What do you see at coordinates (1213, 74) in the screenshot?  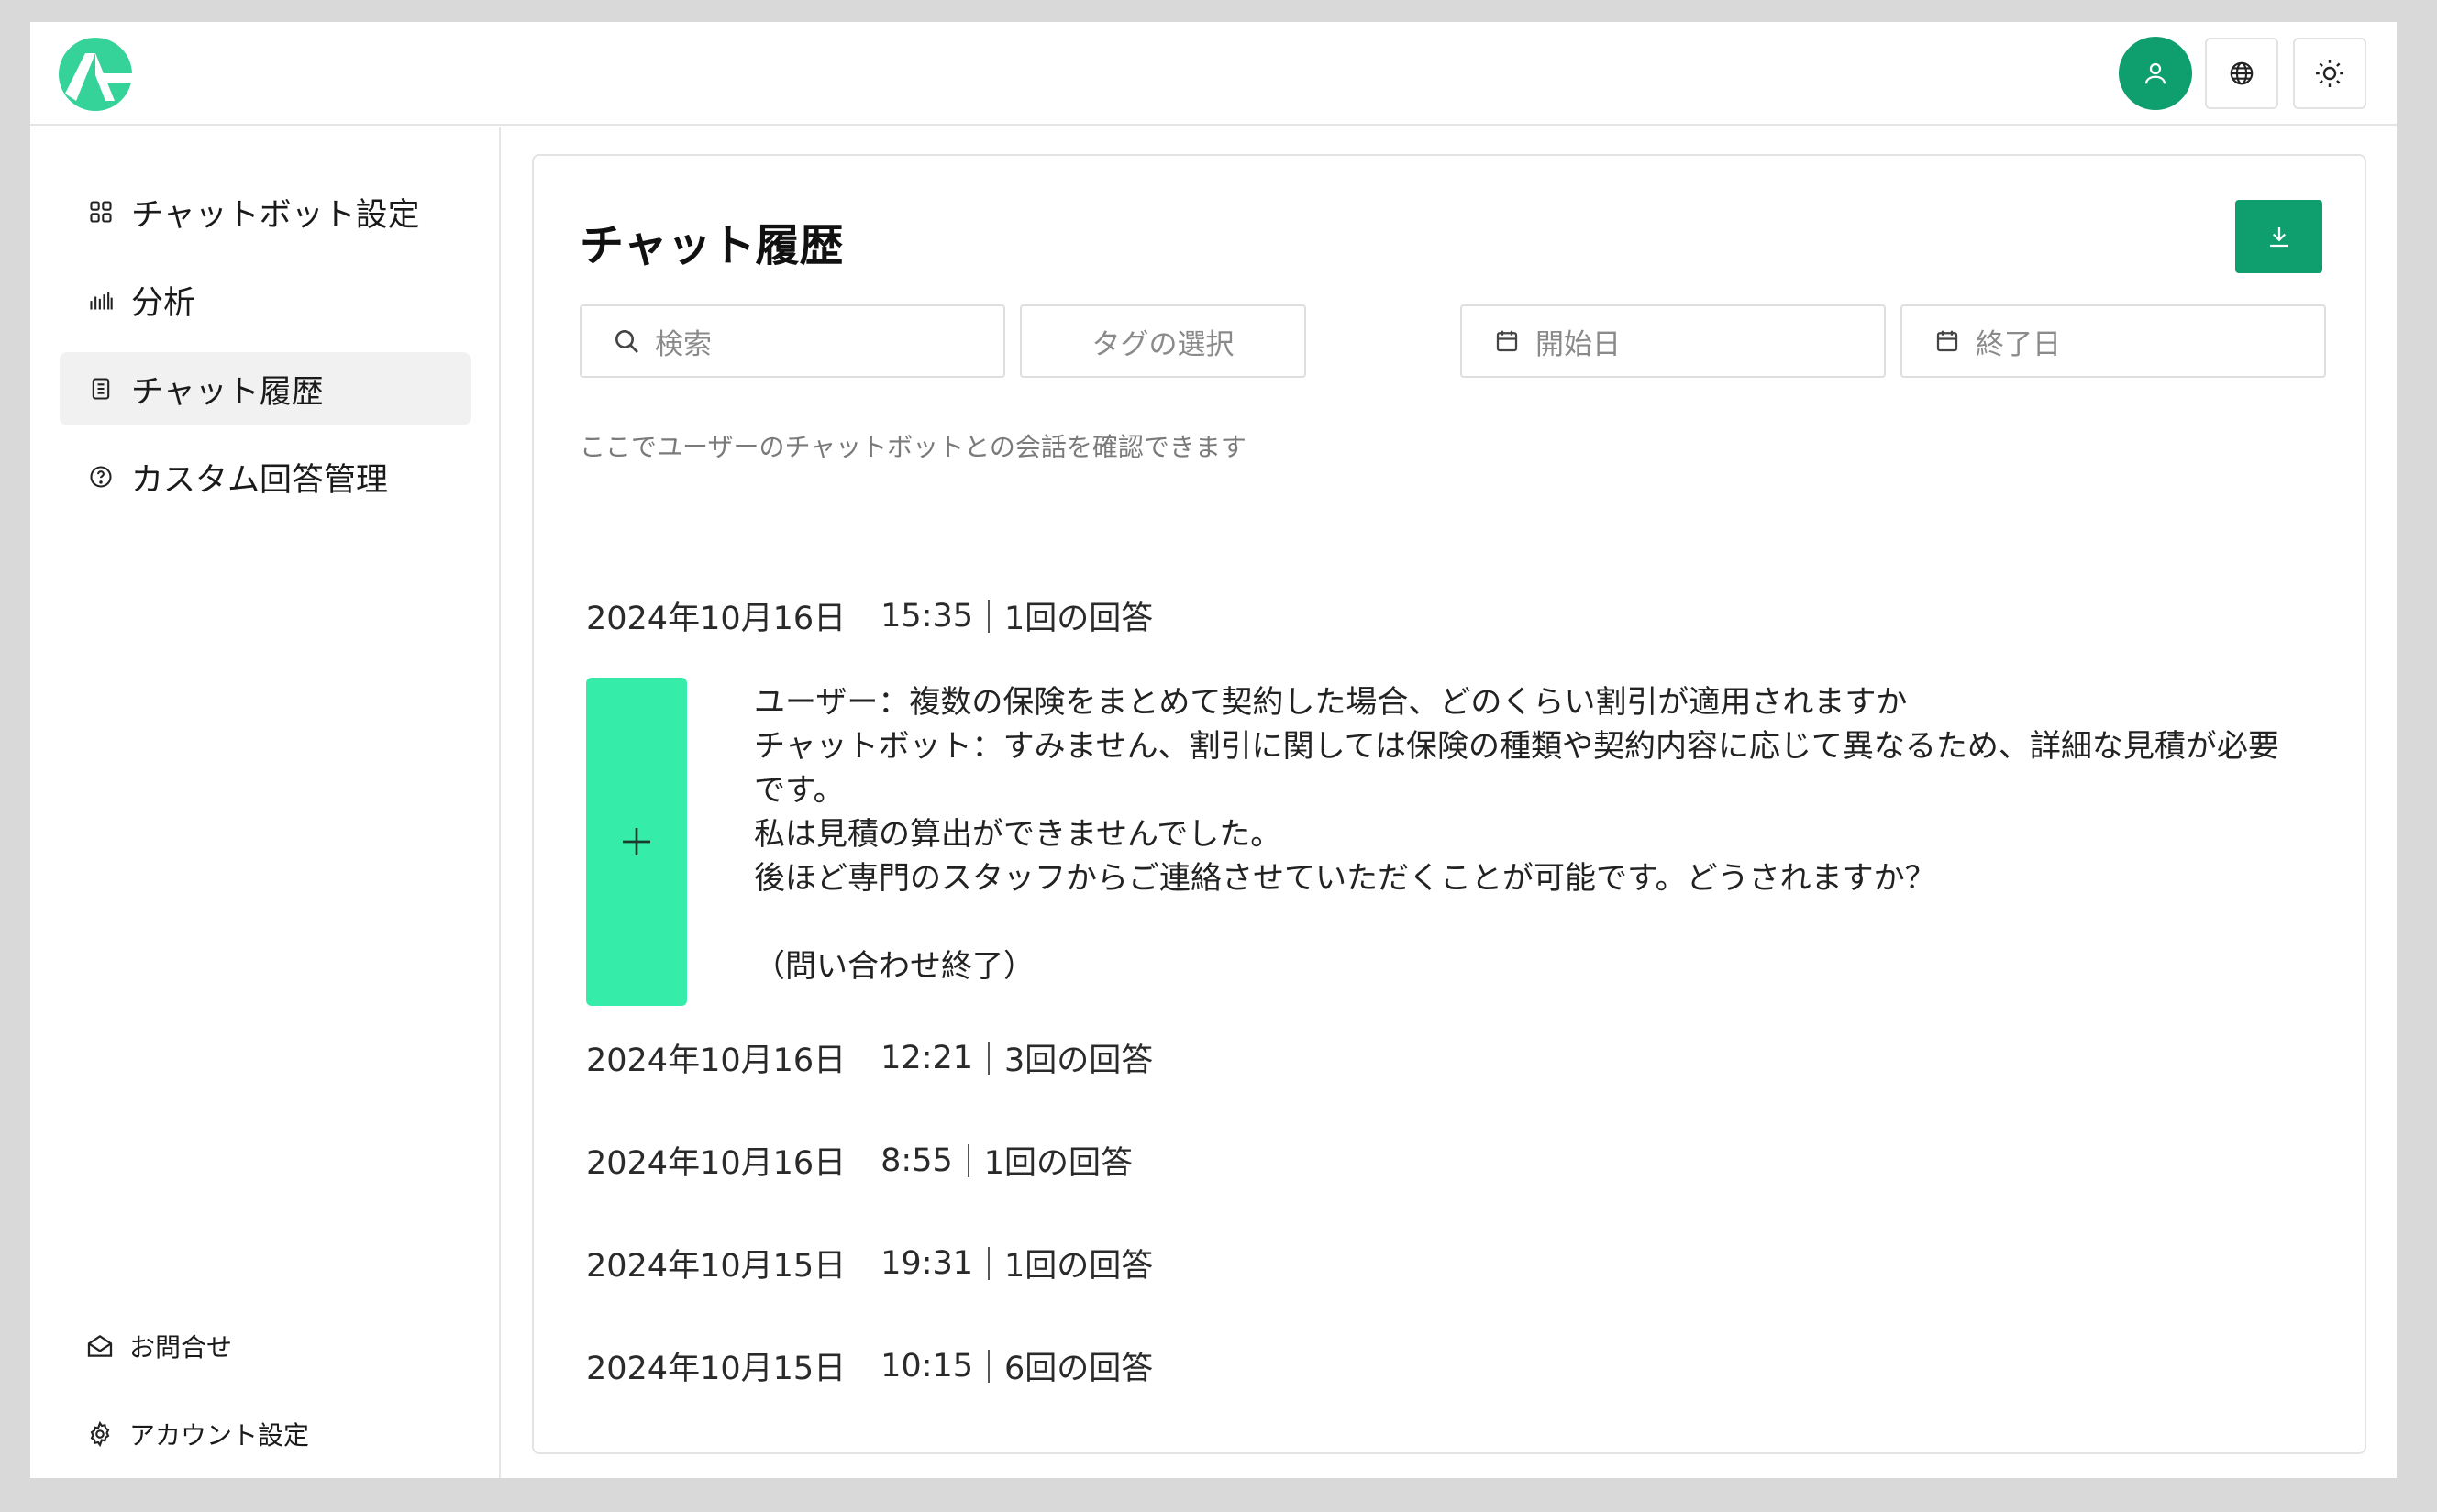 I see `top-bar` at bounding box center [1213, 74].